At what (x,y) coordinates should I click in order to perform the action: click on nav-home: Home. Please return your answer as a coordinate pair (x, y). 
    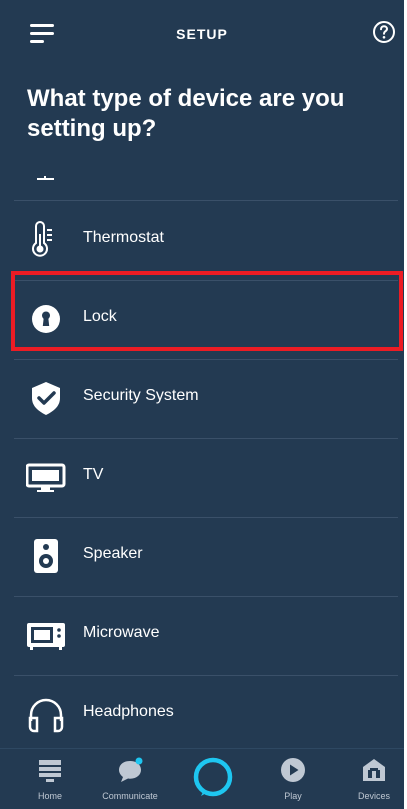
    Looking at the image, I should click on (50, 779).